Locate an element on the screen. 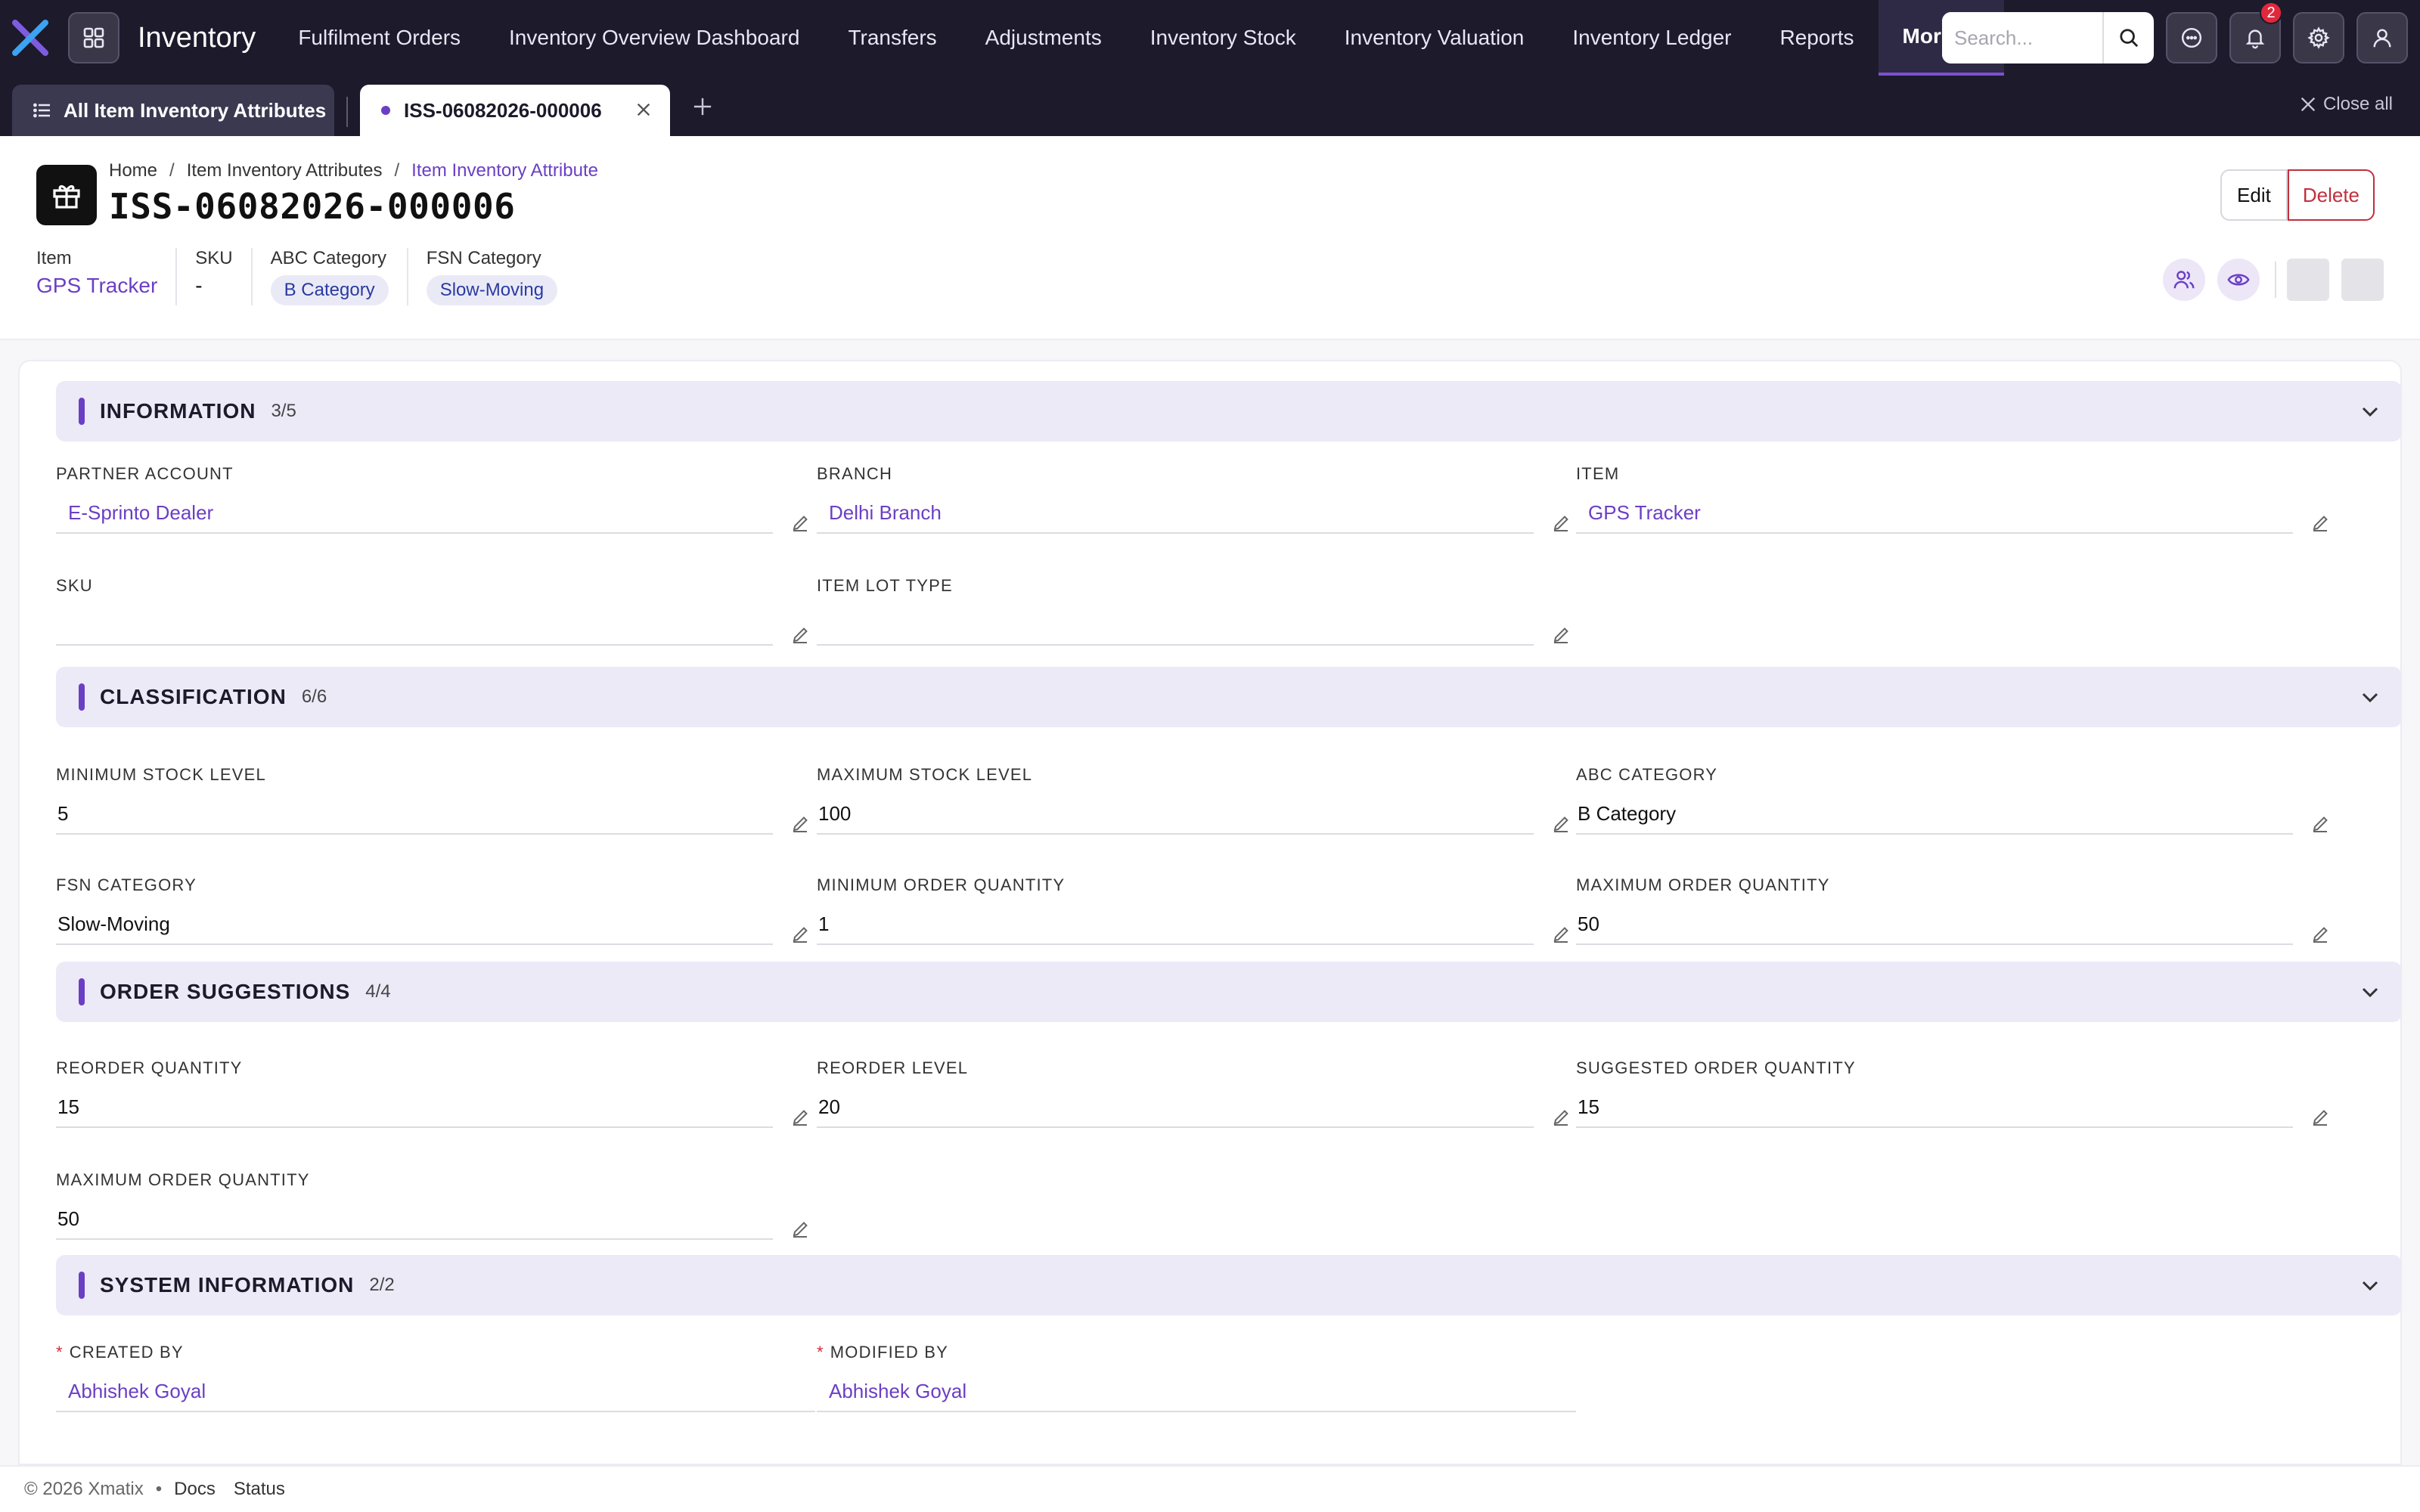 Image resolution: width=2420 pixels, height=1512 pixels. abc-category-select: B Category is located at coordinates (1934, 815).